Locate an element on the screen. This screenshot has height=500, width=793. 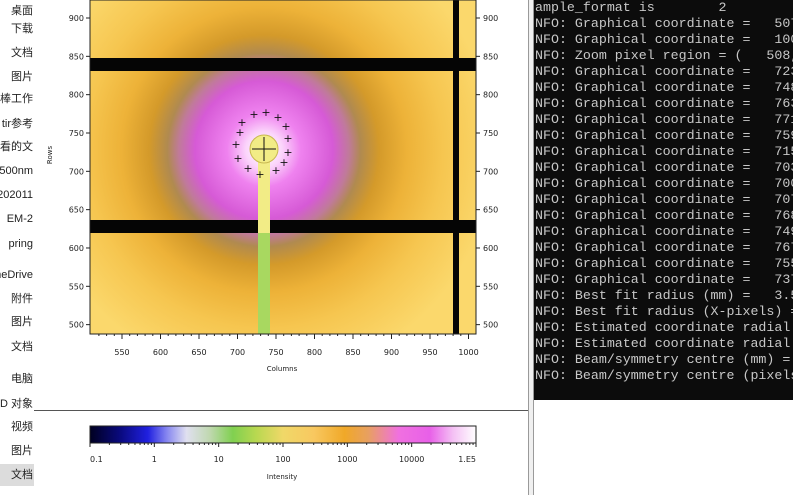
y-tick-label-right: 650 is located at coordinates (490, 210).